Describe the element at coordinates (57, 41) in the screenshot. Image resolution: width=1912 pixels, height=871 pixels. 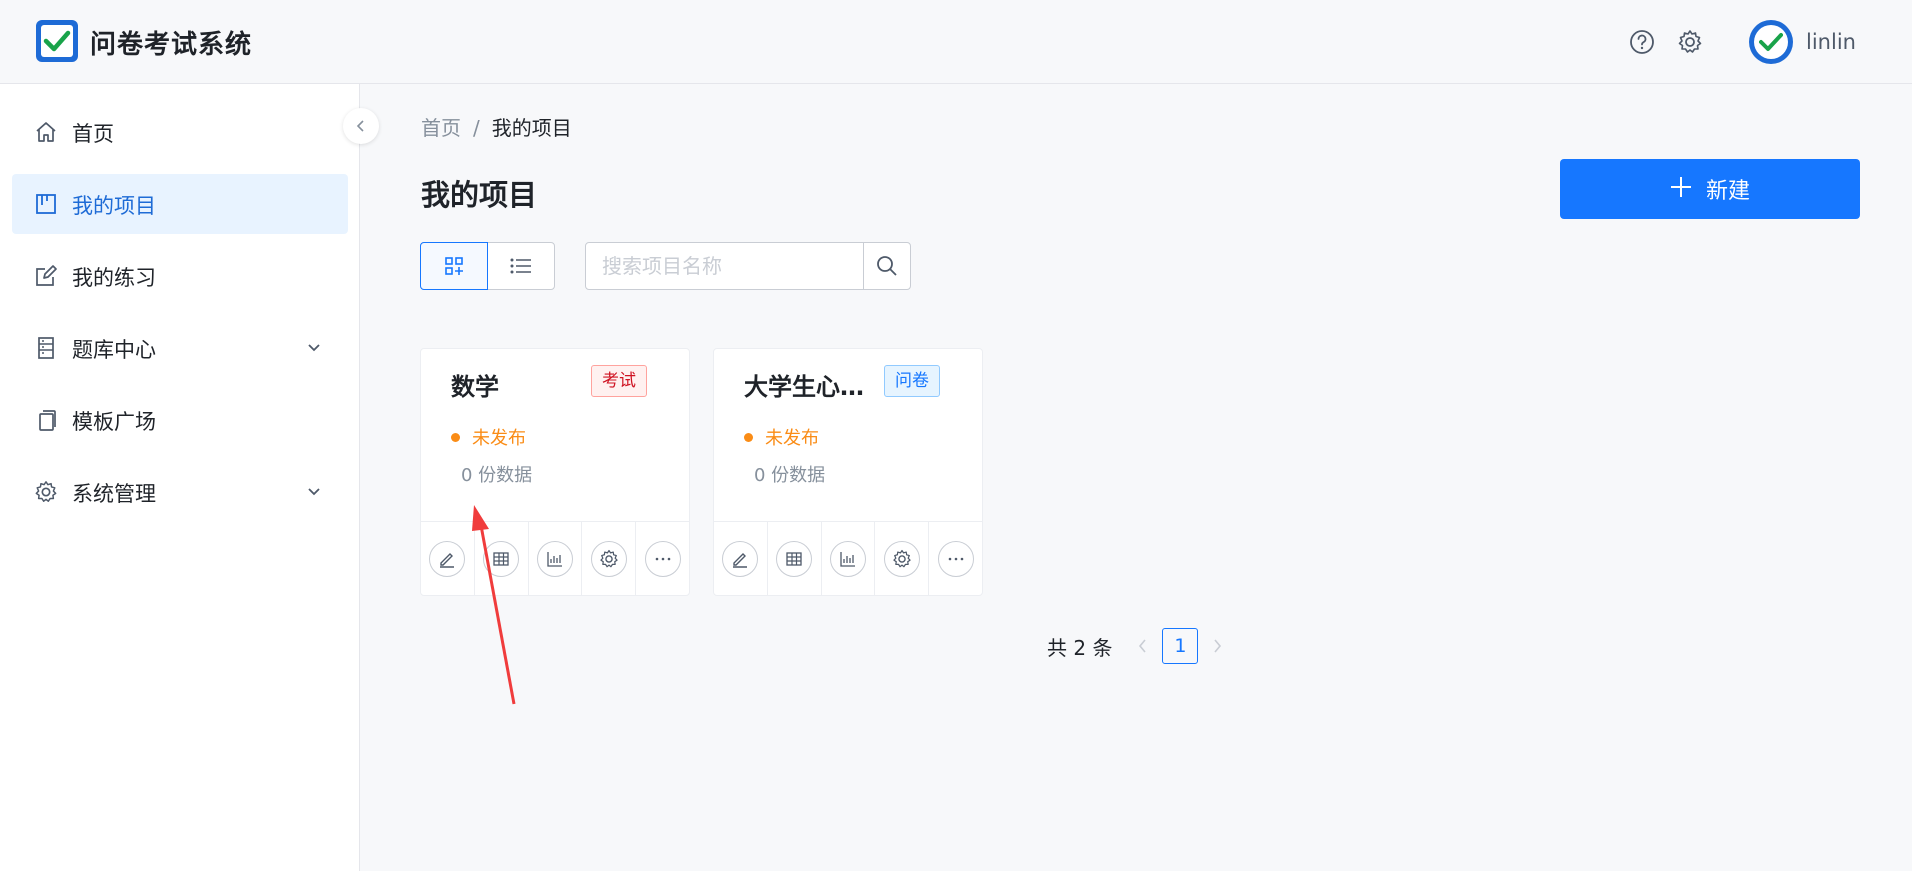
I see `app-logo` at that location.